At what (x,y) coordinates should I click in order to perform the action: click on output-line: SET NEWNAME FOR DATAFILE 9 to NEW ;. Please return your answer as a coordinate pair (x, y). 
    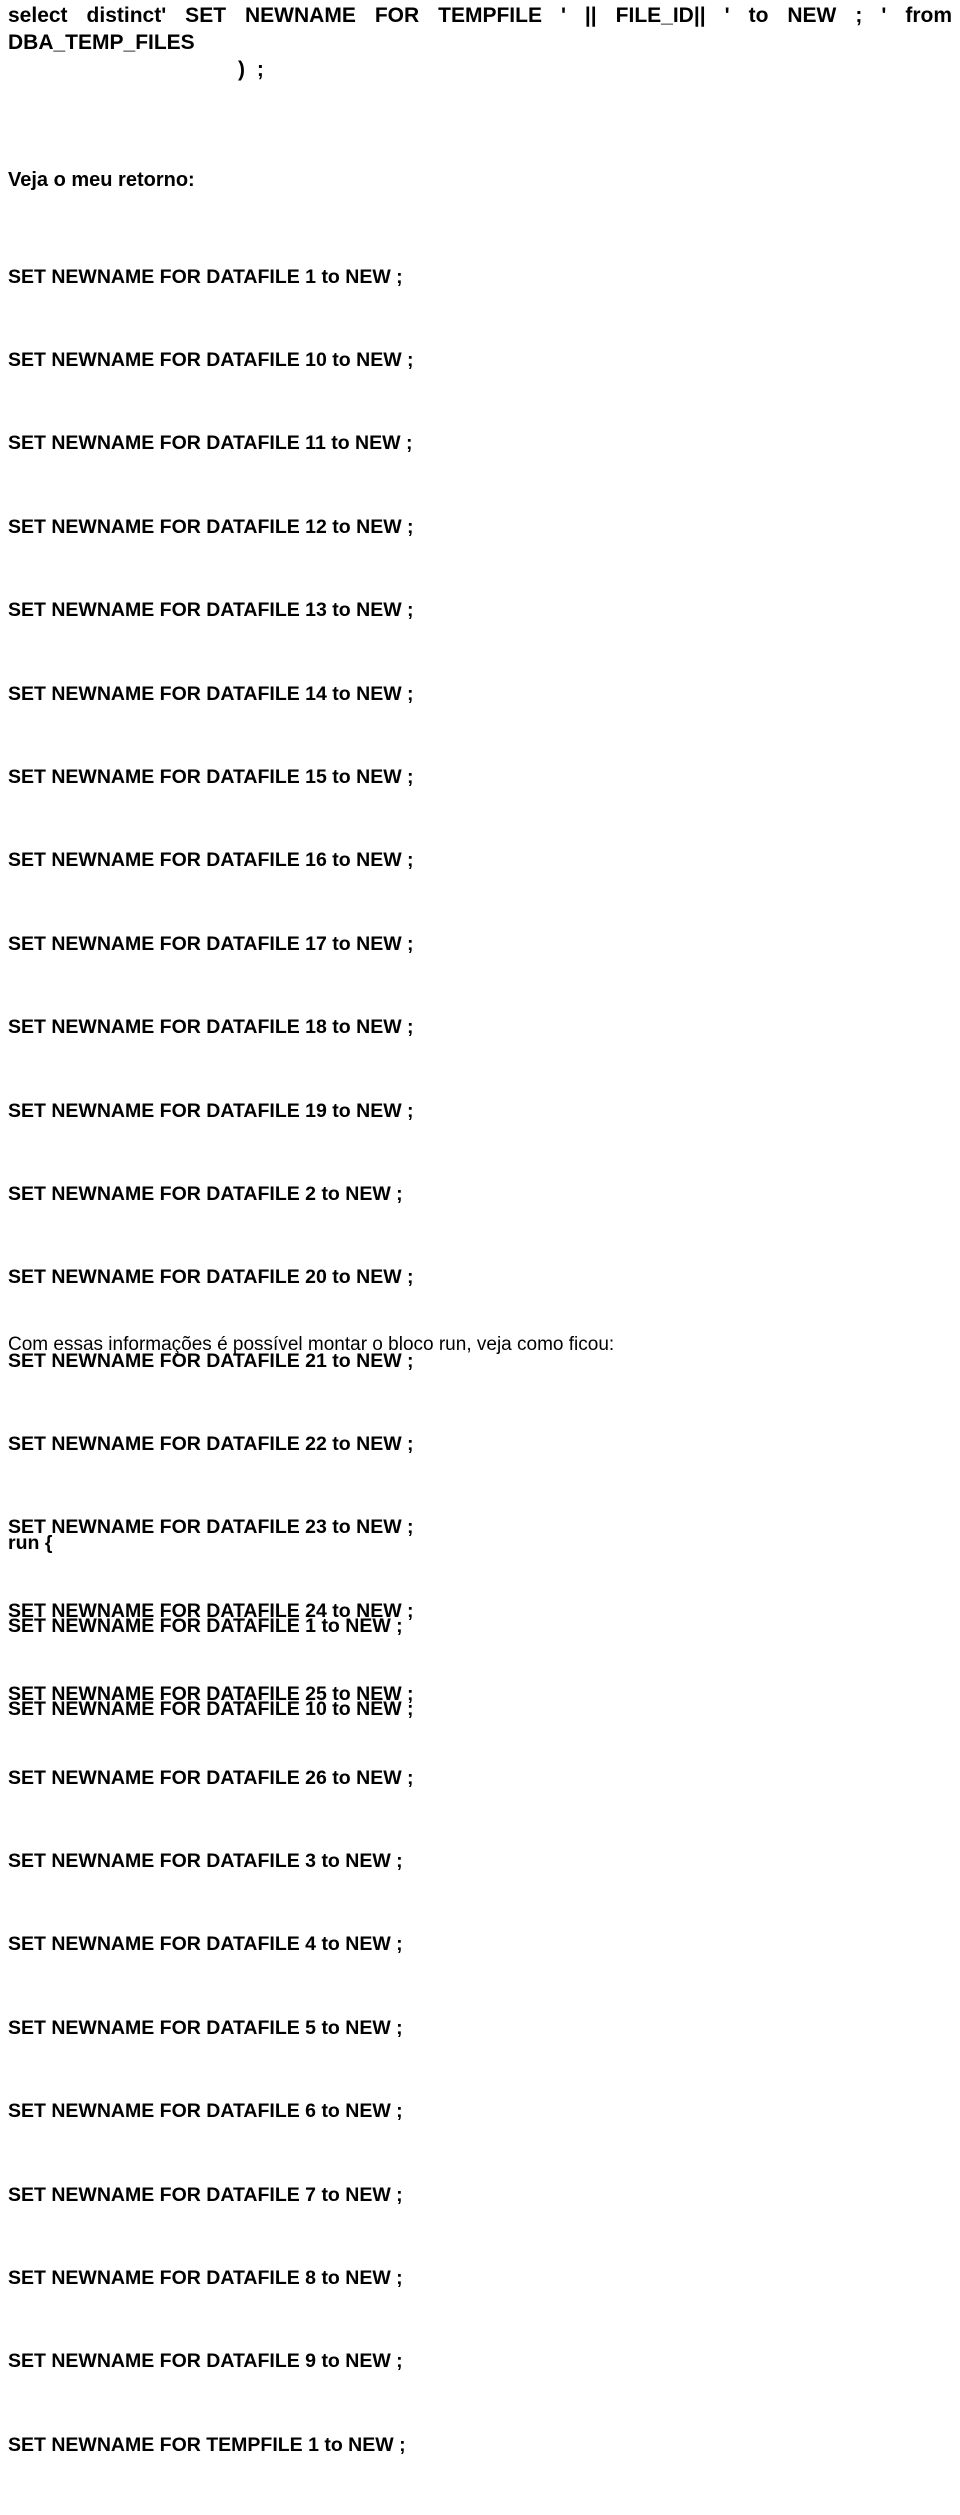
    Looking at the image, I should click on (205, 2361).